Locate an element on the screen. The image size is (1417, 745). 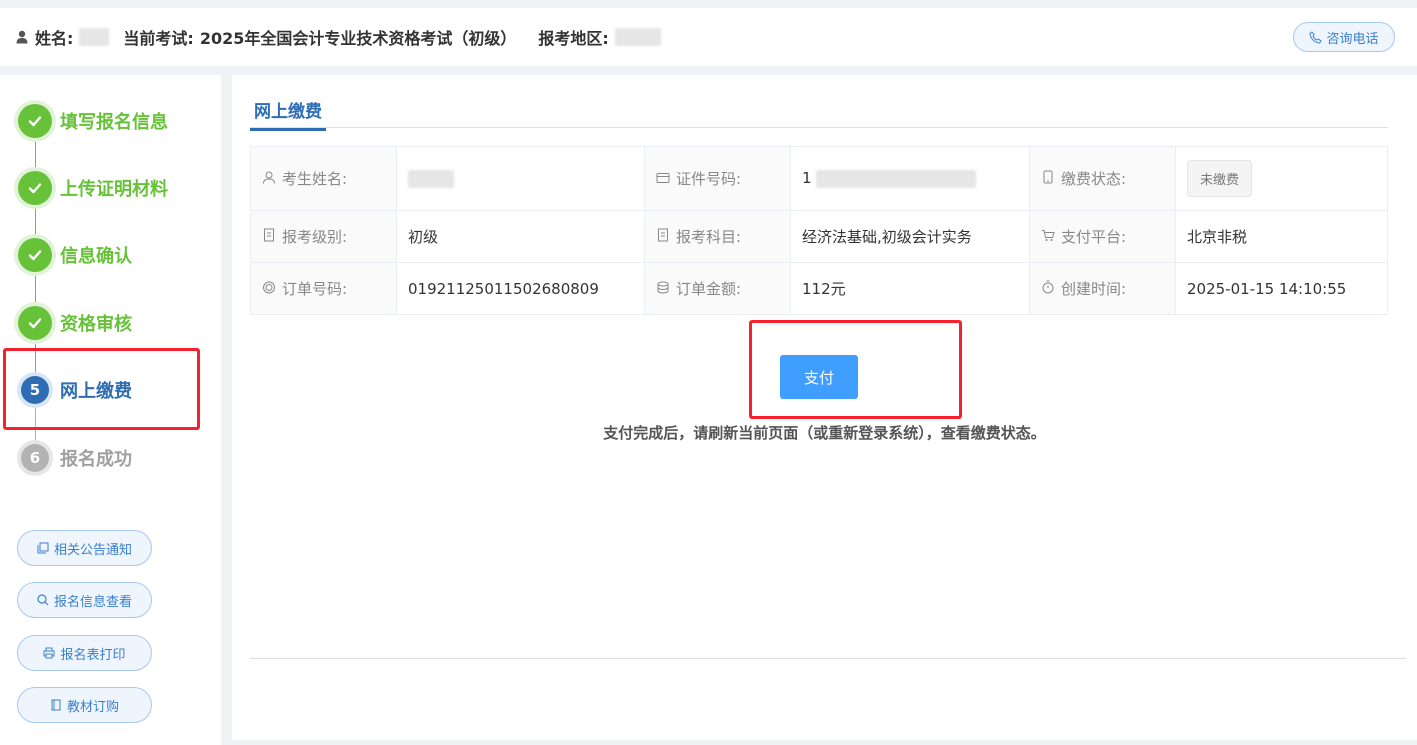
key-label: 支付平台: is located at coordinates (1094, 237).